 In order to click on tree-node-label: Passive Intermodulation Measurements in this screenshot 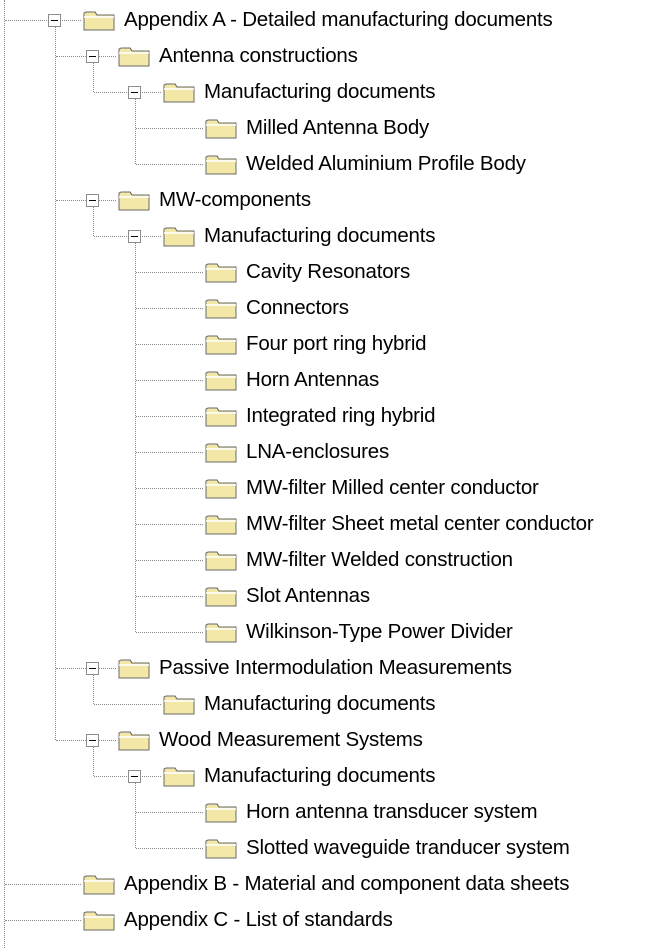, I will do `click(335, 667)`.